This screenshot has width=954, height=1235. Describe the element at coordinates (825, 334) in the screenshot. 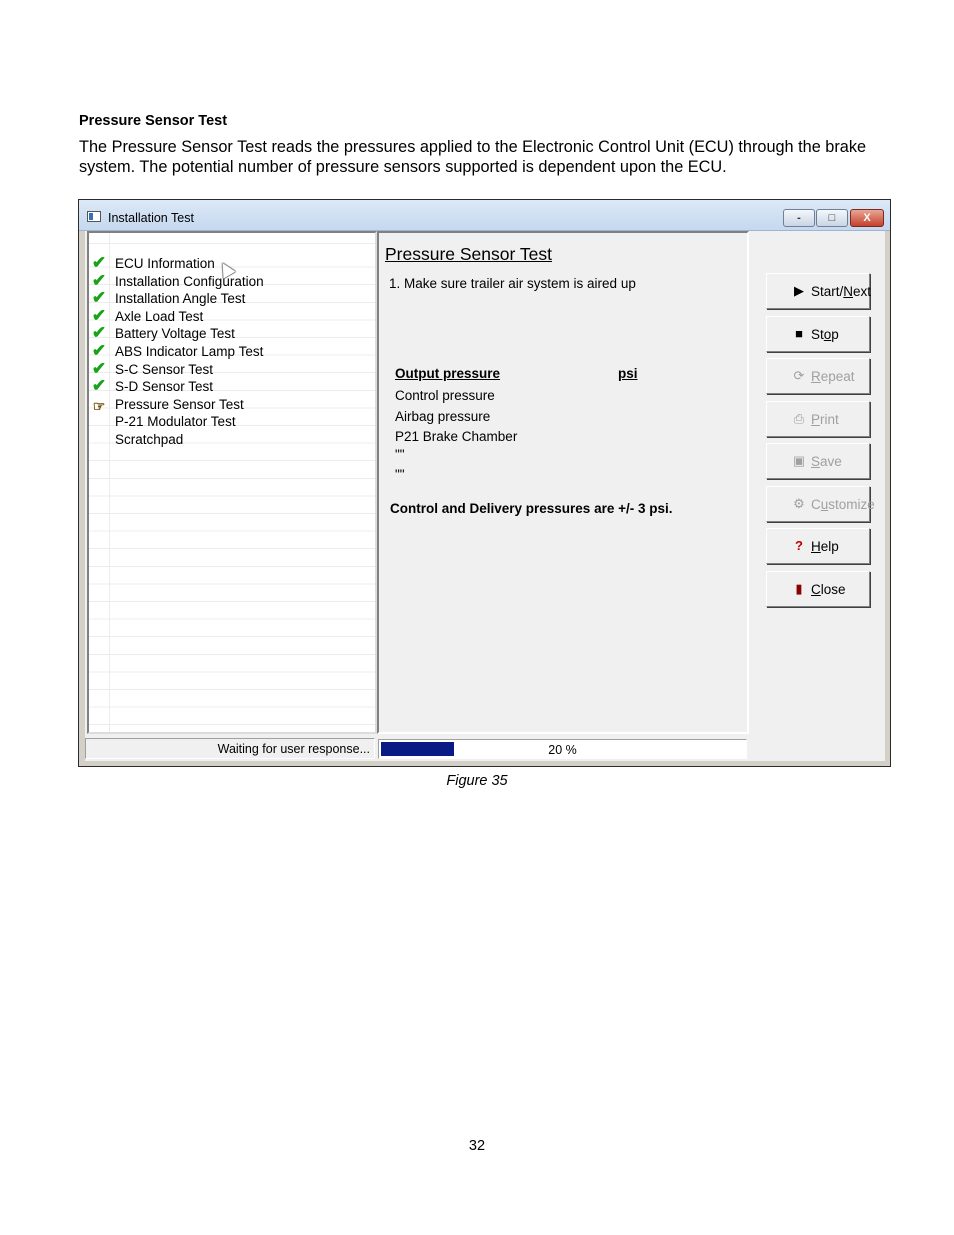

I see `button-label: Stop` at that location.